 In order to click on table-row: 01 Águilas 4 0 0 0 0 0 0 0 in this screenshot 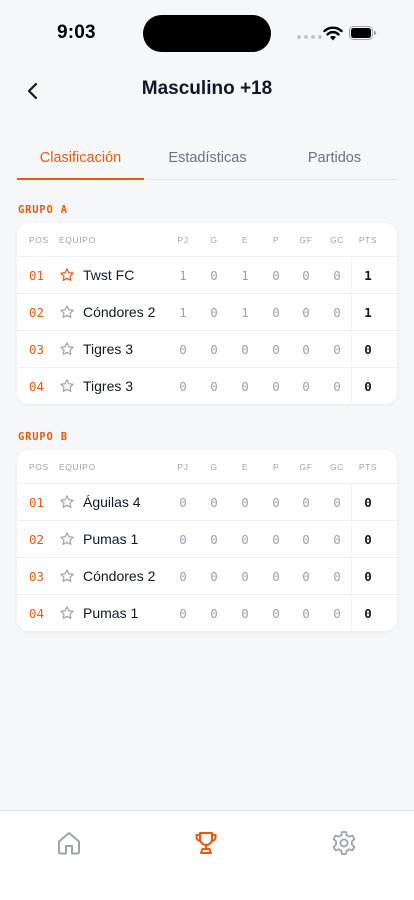, I will do `click(207, 501)`.